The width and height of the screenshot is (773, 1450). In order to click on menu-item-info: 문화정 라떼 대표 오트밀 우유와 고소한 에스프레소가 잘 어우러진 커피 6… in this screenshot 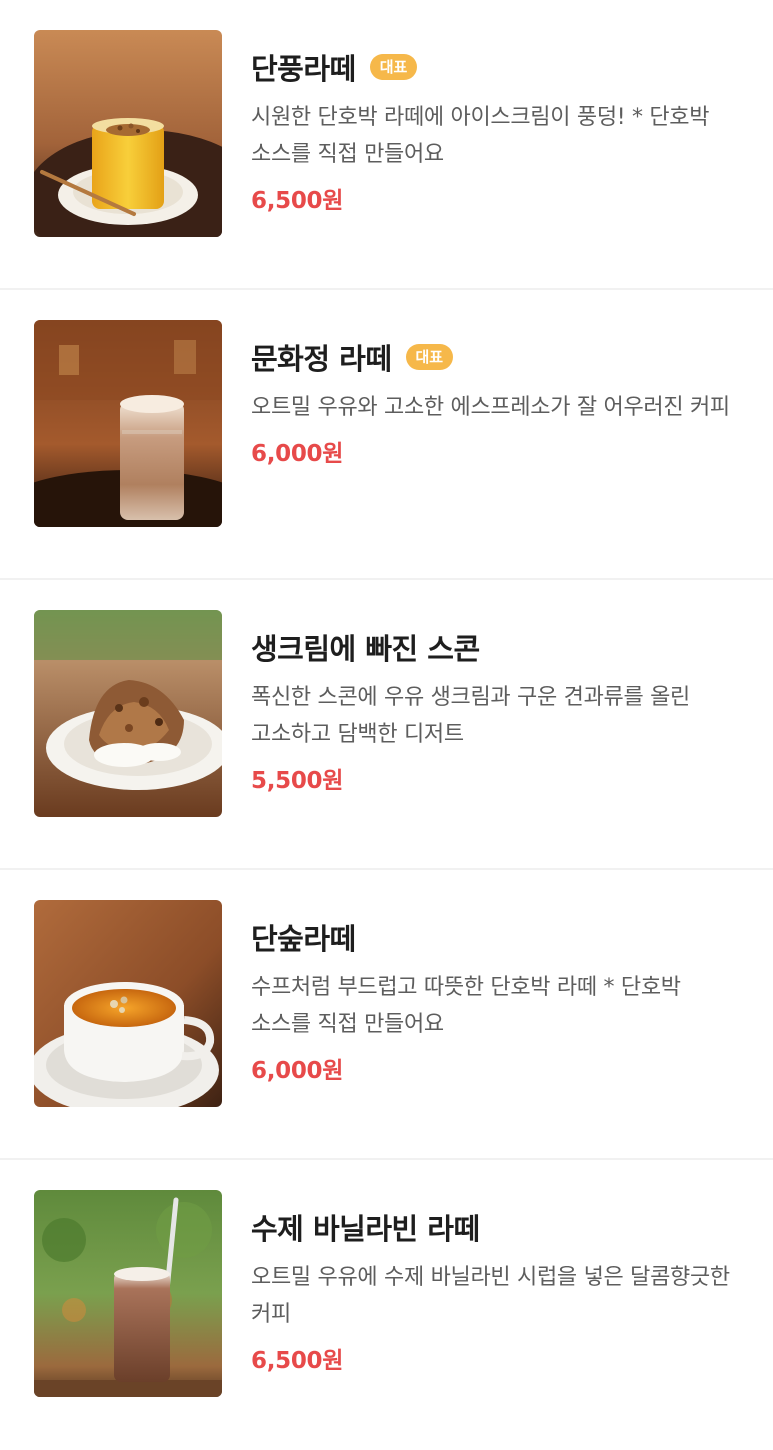, I will do `click(498, 402)`.